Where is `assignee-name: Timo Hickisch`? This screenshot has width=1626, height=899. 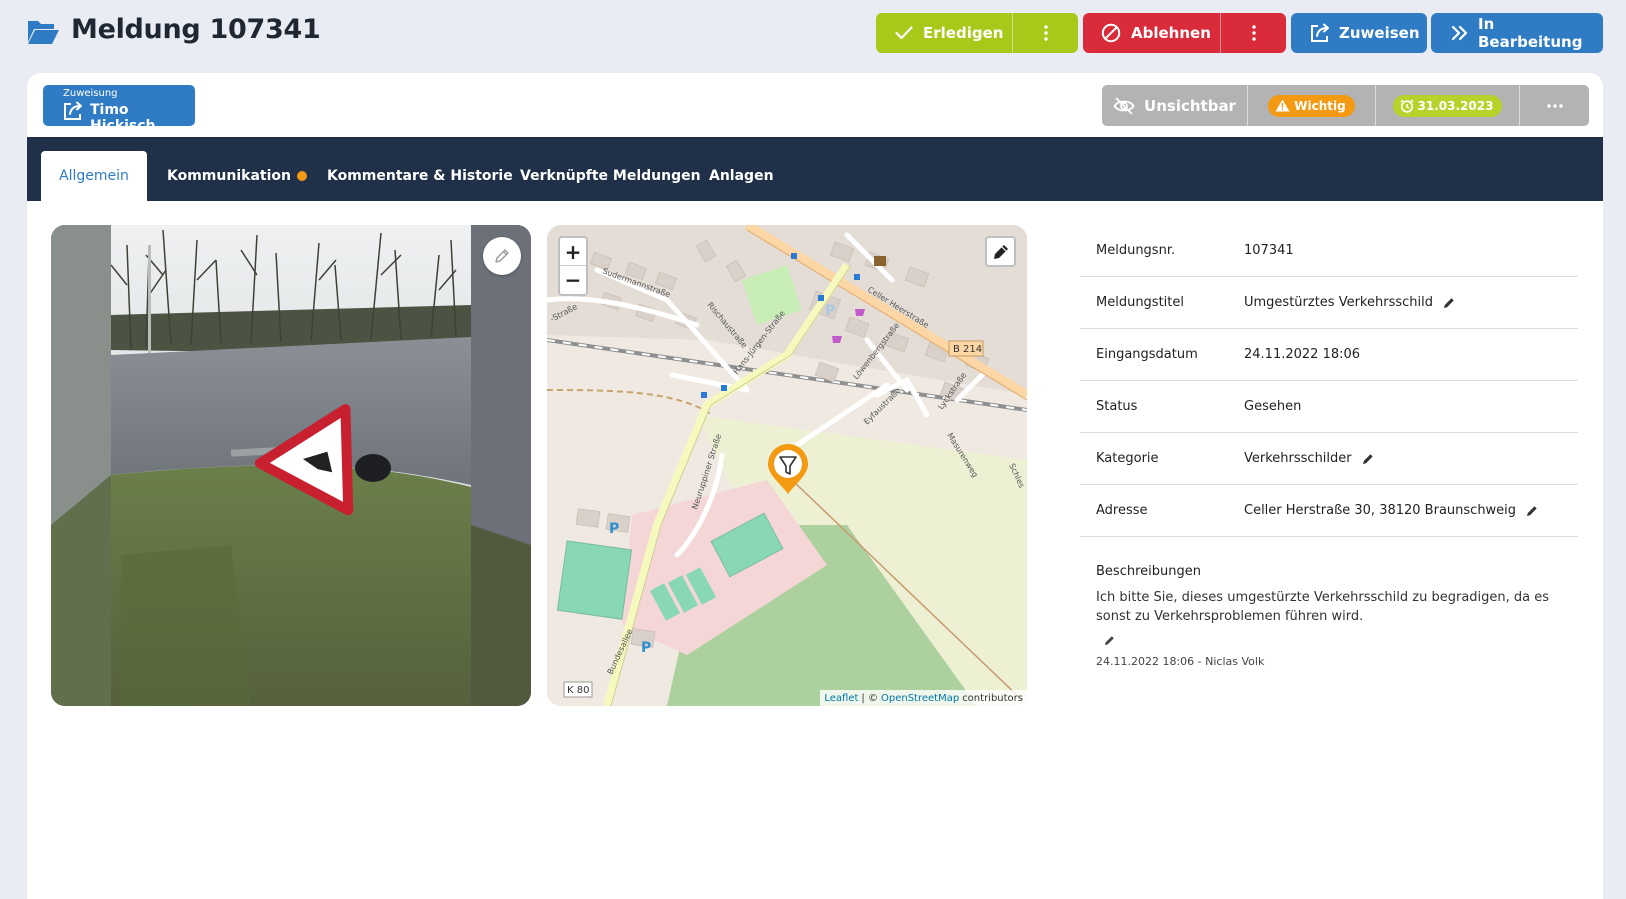
assignee-name: Timo Hickisch is located at coordinates (123, 118).